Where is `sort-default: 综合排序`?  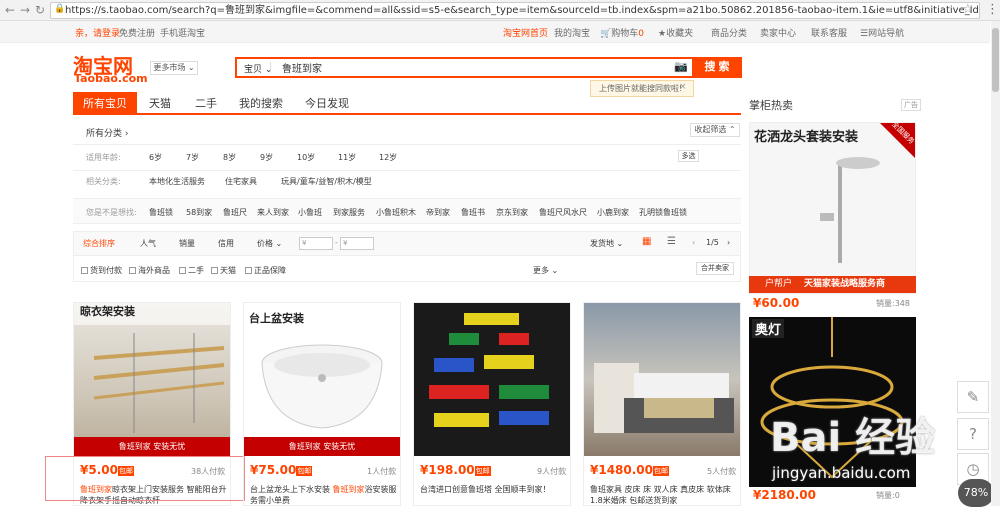
sort-default: 综合排序 is located at coordinates (99, 243).